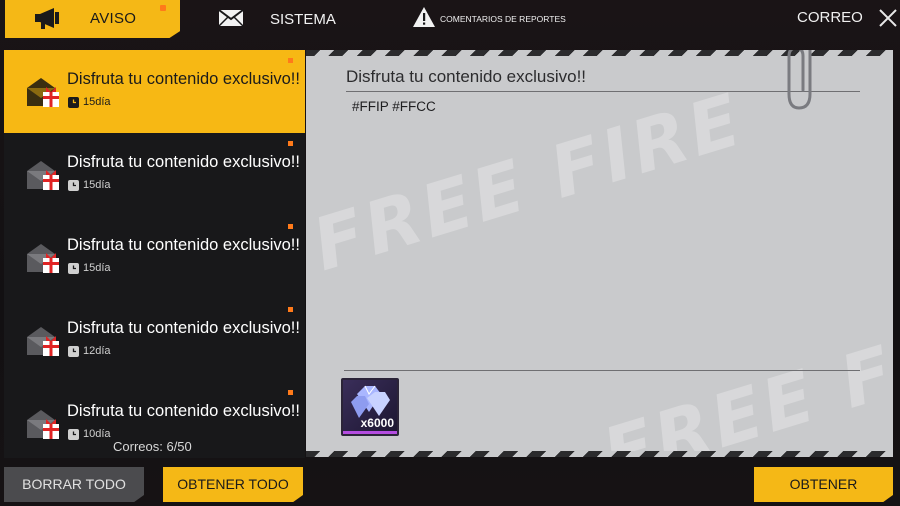 This screenshot has height=506, width=900. What do you see at coordinates (394, 106) in the screenshot?
I see `detail-body: #FFIP #FFCC` at bounding box center [394, 106].